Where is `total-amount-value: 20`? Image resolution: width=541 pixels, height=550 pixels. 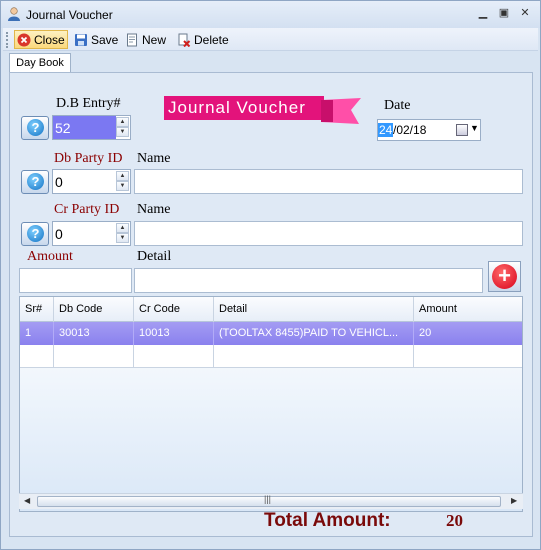
total-amount-value: 20 is located at coordinates (454, 520).